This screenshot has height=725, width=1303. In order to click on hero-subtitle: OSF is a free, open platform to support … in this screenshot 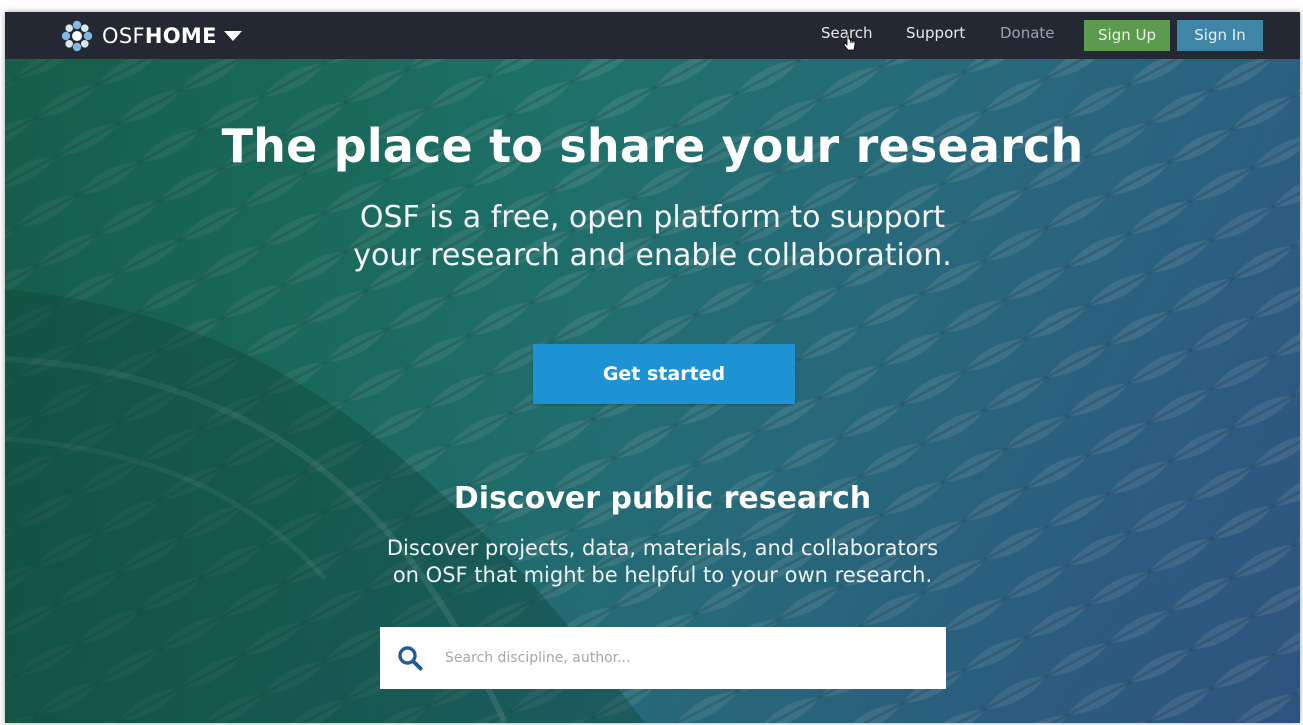, I will do `click(652, 237)`.